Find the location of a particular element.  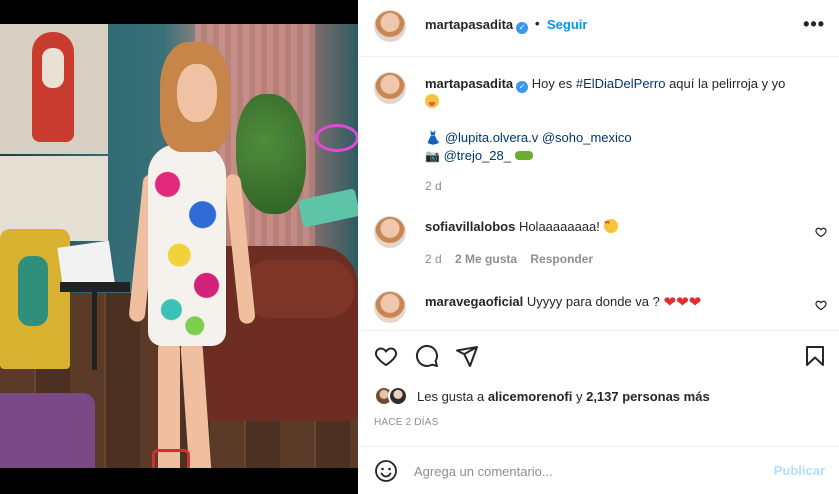

photo-sofa-arm is located at coordinates (299, 289).